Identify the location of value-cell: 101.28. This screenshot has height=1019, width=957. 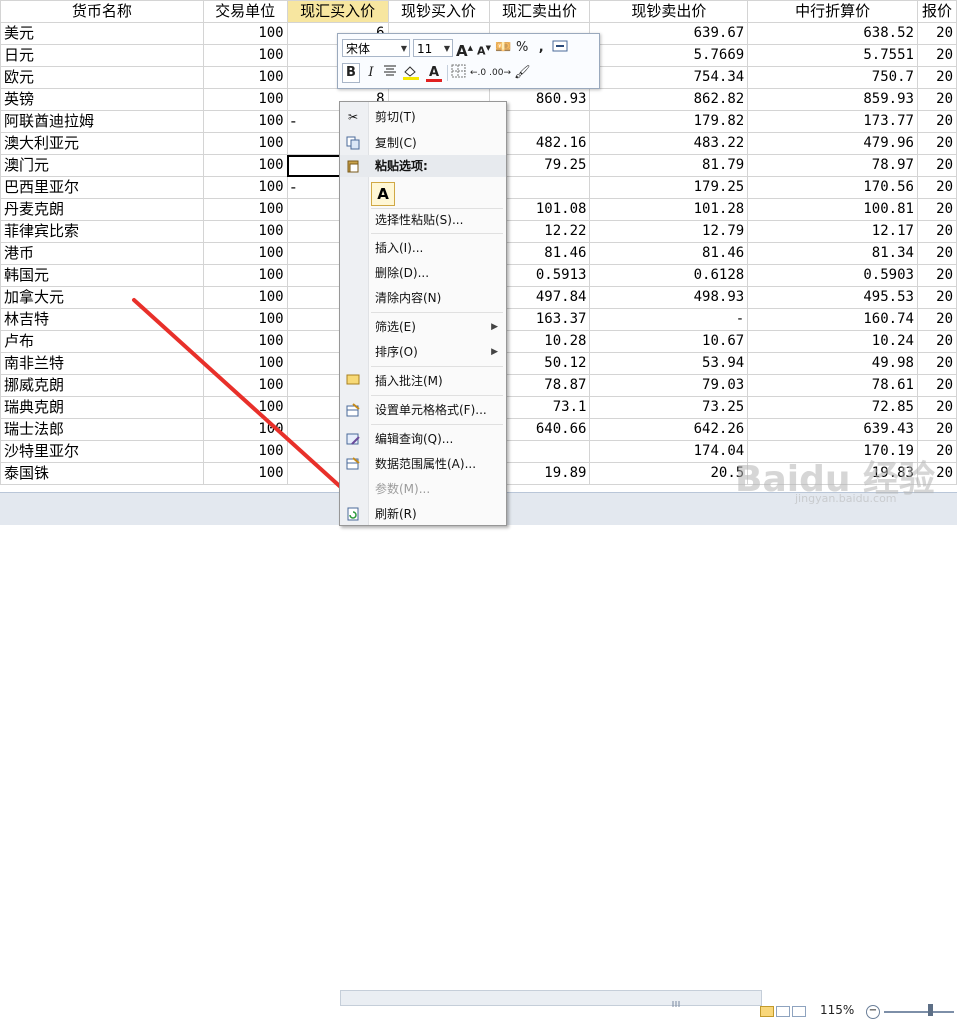
(669, 209).